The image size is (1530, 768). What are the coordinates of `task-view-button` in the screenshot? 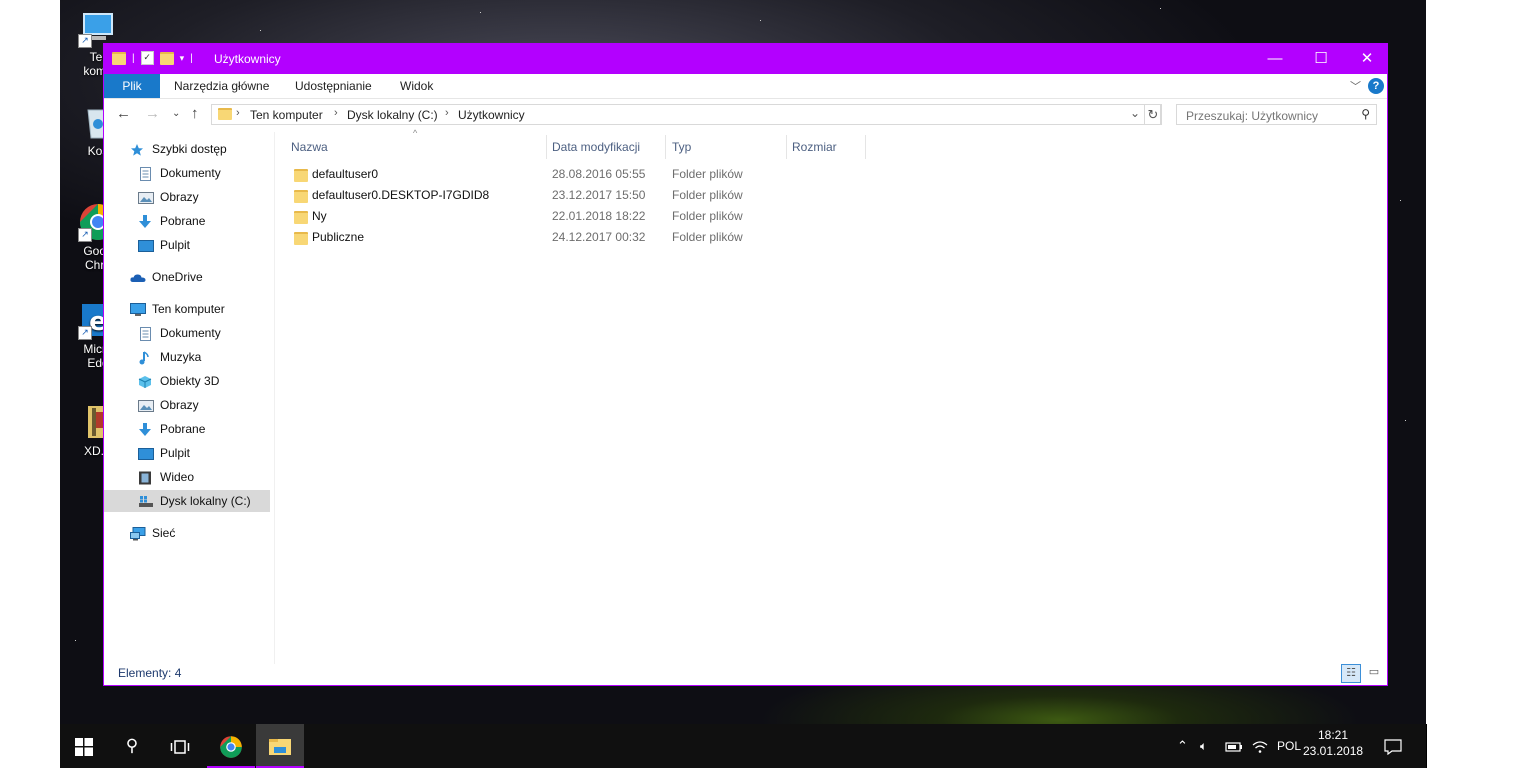 It's located at (180, 746).